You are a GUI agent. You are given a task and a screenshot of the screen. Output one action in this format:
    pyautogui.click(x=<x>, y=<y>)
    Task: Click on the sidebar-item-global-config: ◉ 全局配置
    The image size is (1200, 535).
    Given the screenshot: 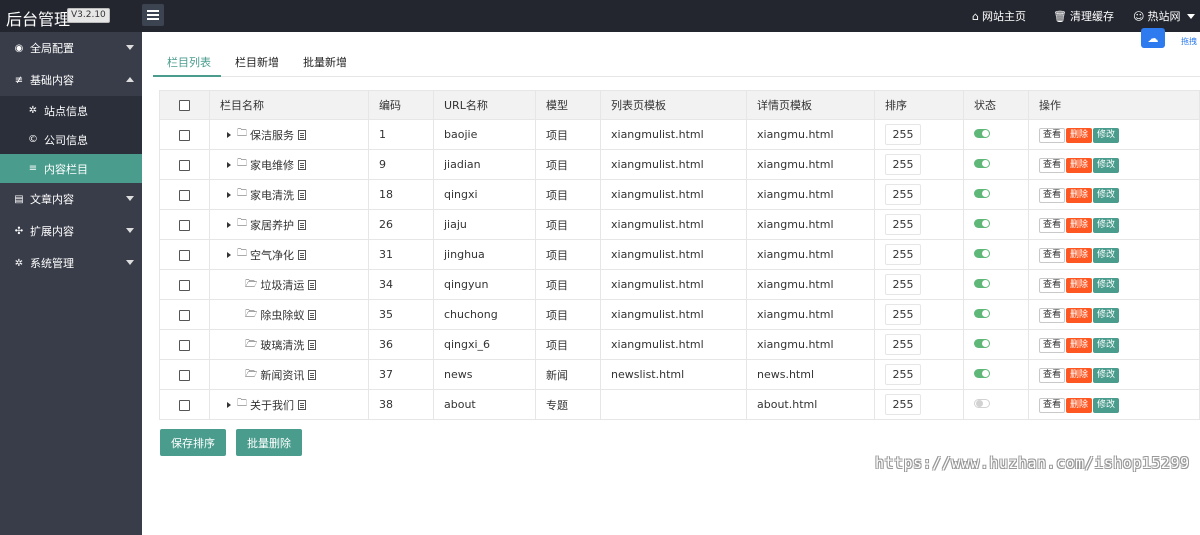 What is the action you would take?
    pyautogui.click(x=71, y=48)
    